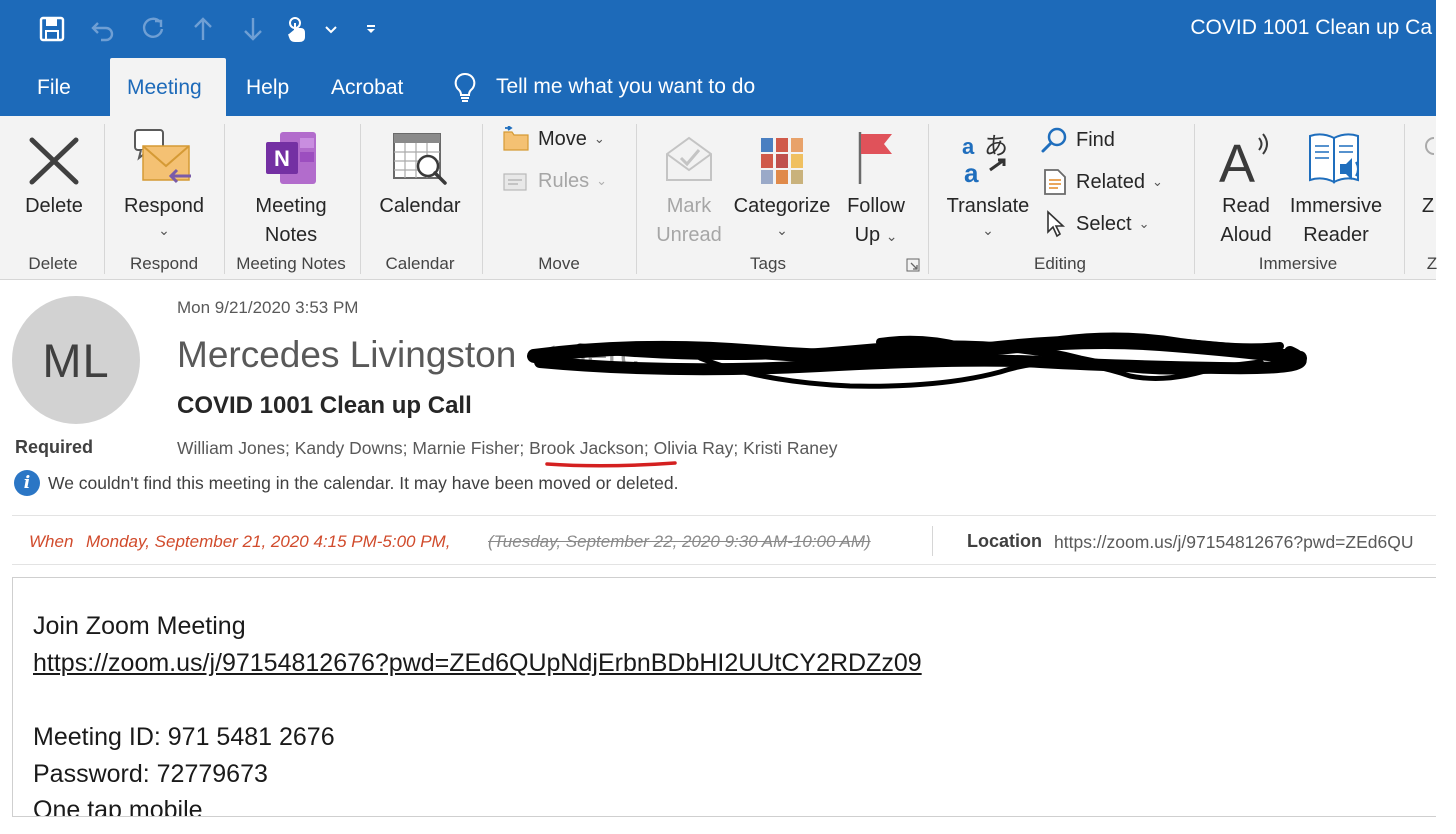  Describe the element at coordinates (1311, 27) in the screenshot. I see `window-title: COVID 1001 Clean up Ca` at that location.